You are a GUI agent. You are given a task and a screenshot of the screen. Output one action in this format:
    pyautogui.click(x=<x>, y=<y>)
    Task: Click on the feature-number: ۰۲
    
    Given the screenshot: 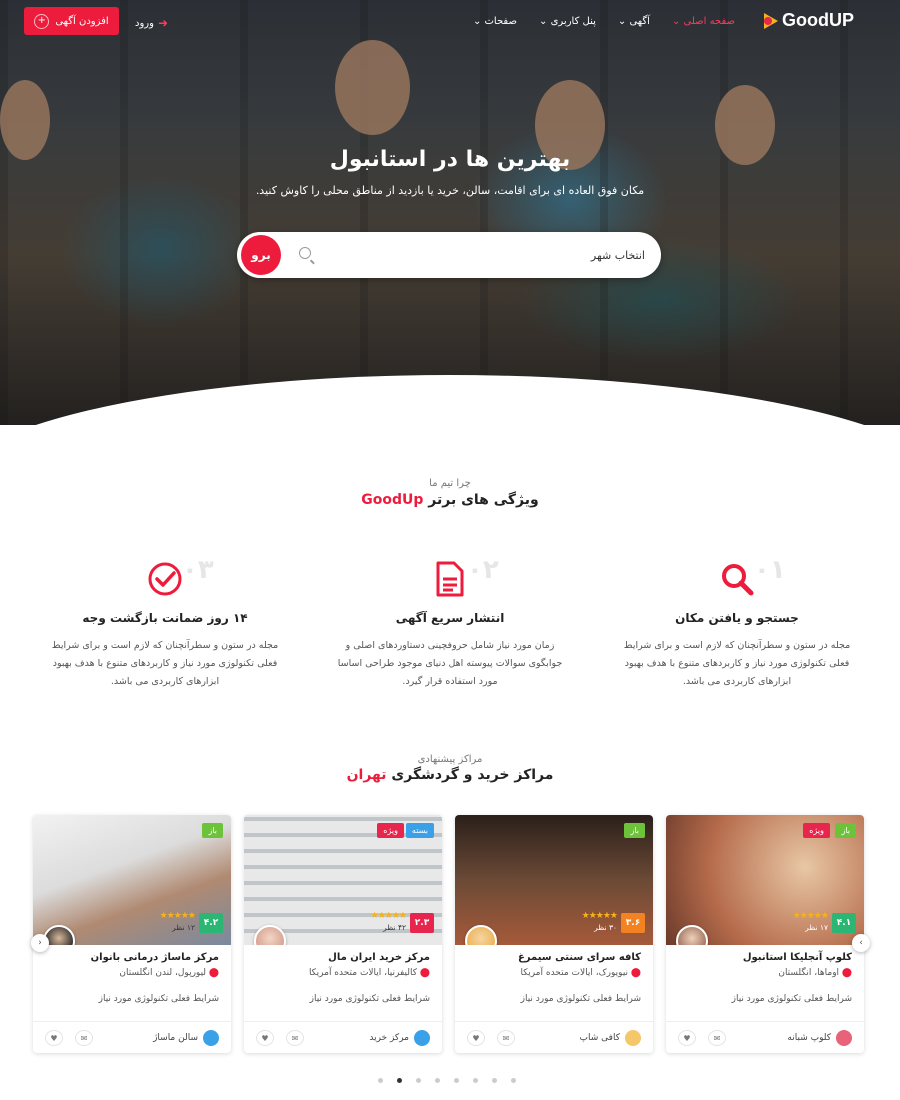 What is the action you would take?
    pyautogui.click(x=483, y=570)
    